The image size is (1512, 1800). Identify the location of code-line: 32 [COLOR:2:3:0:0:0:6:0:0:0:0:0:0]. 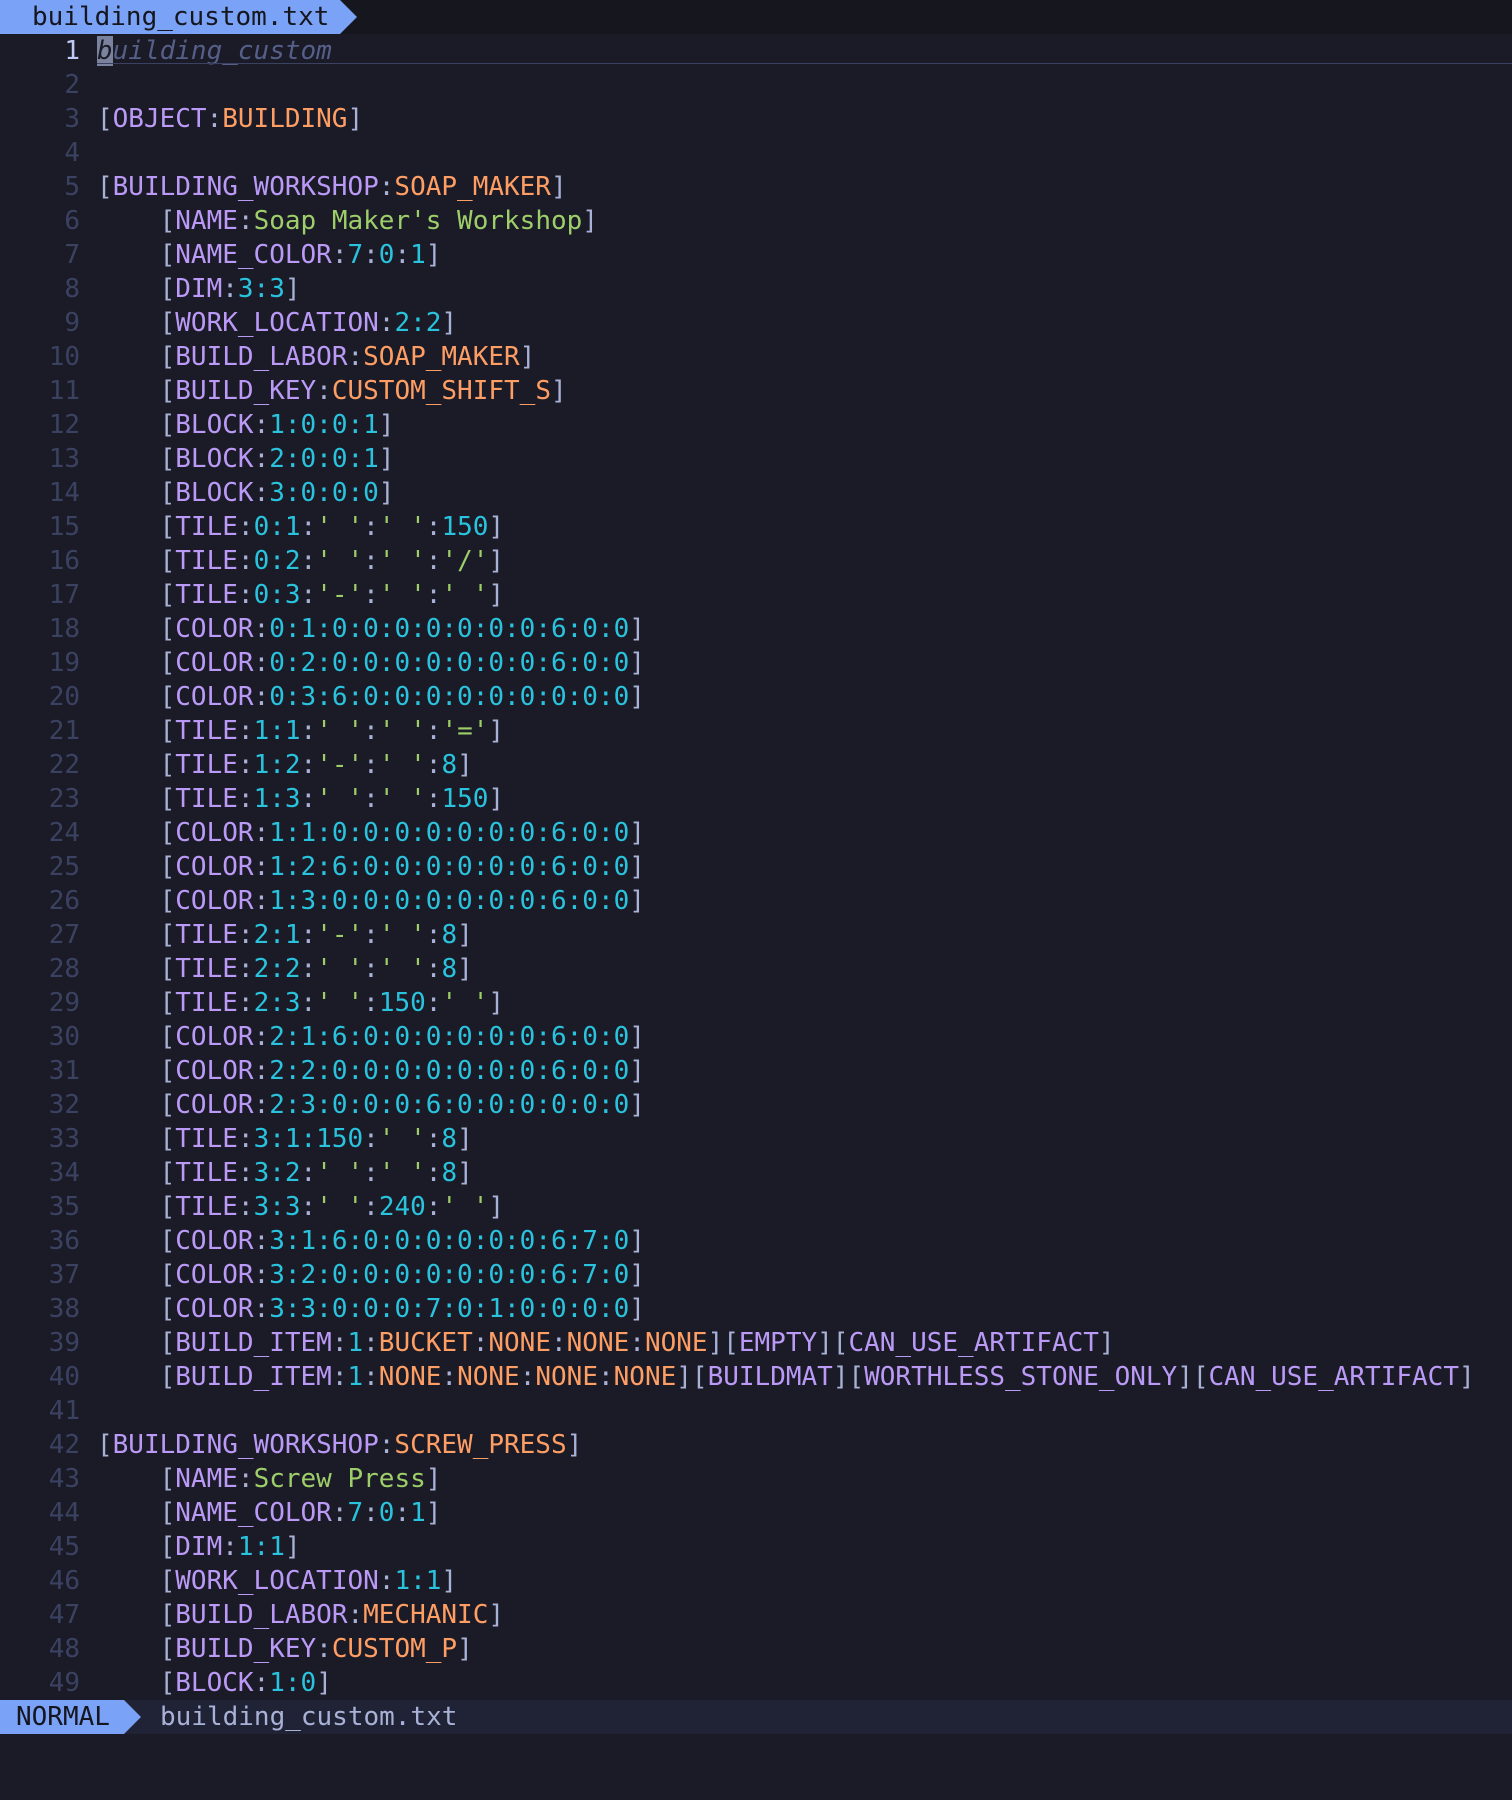
(756, 1105).